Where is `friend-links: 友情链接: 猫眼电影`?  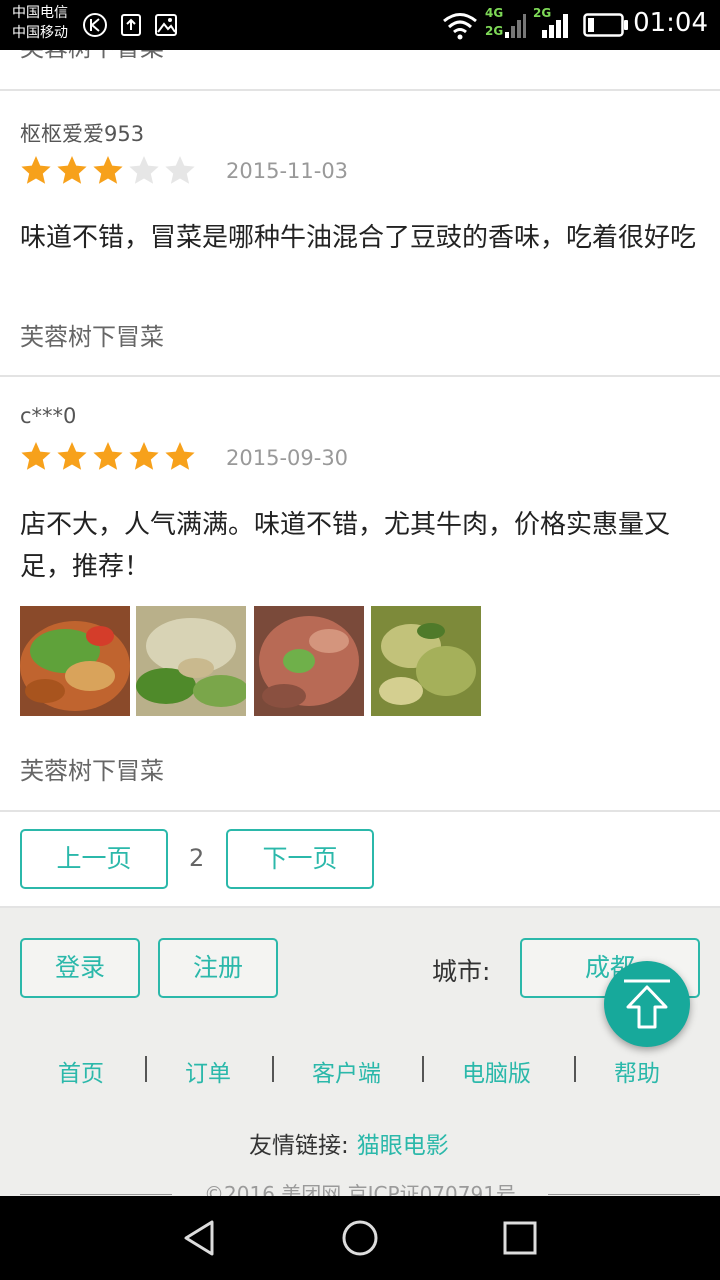
friend-links: 友情链接: 猫眼电影 is located at coordinates (349, 1143).